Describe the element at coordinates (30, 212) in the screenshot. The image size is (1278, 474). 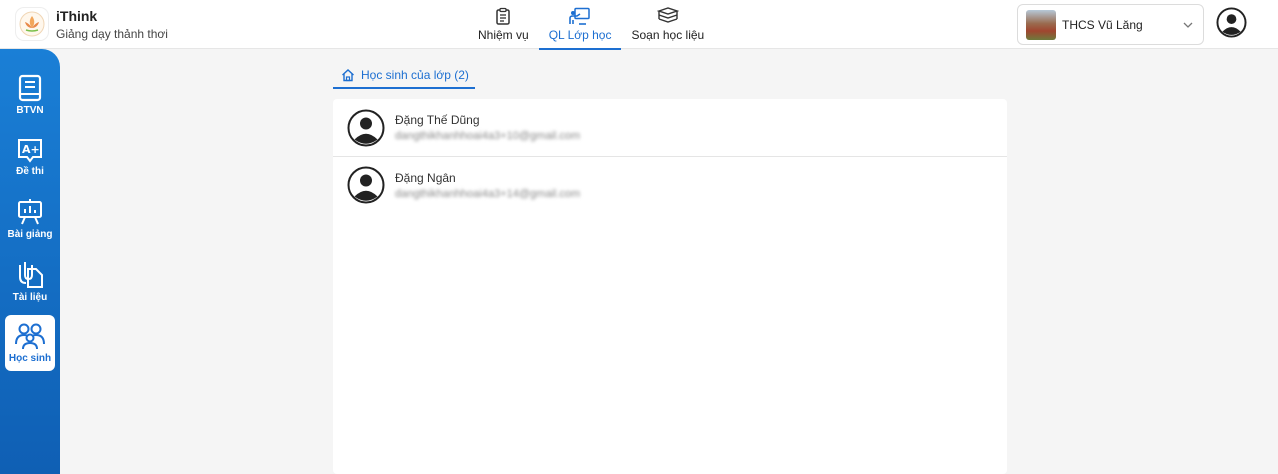
I see `presentation-icon` at that location.